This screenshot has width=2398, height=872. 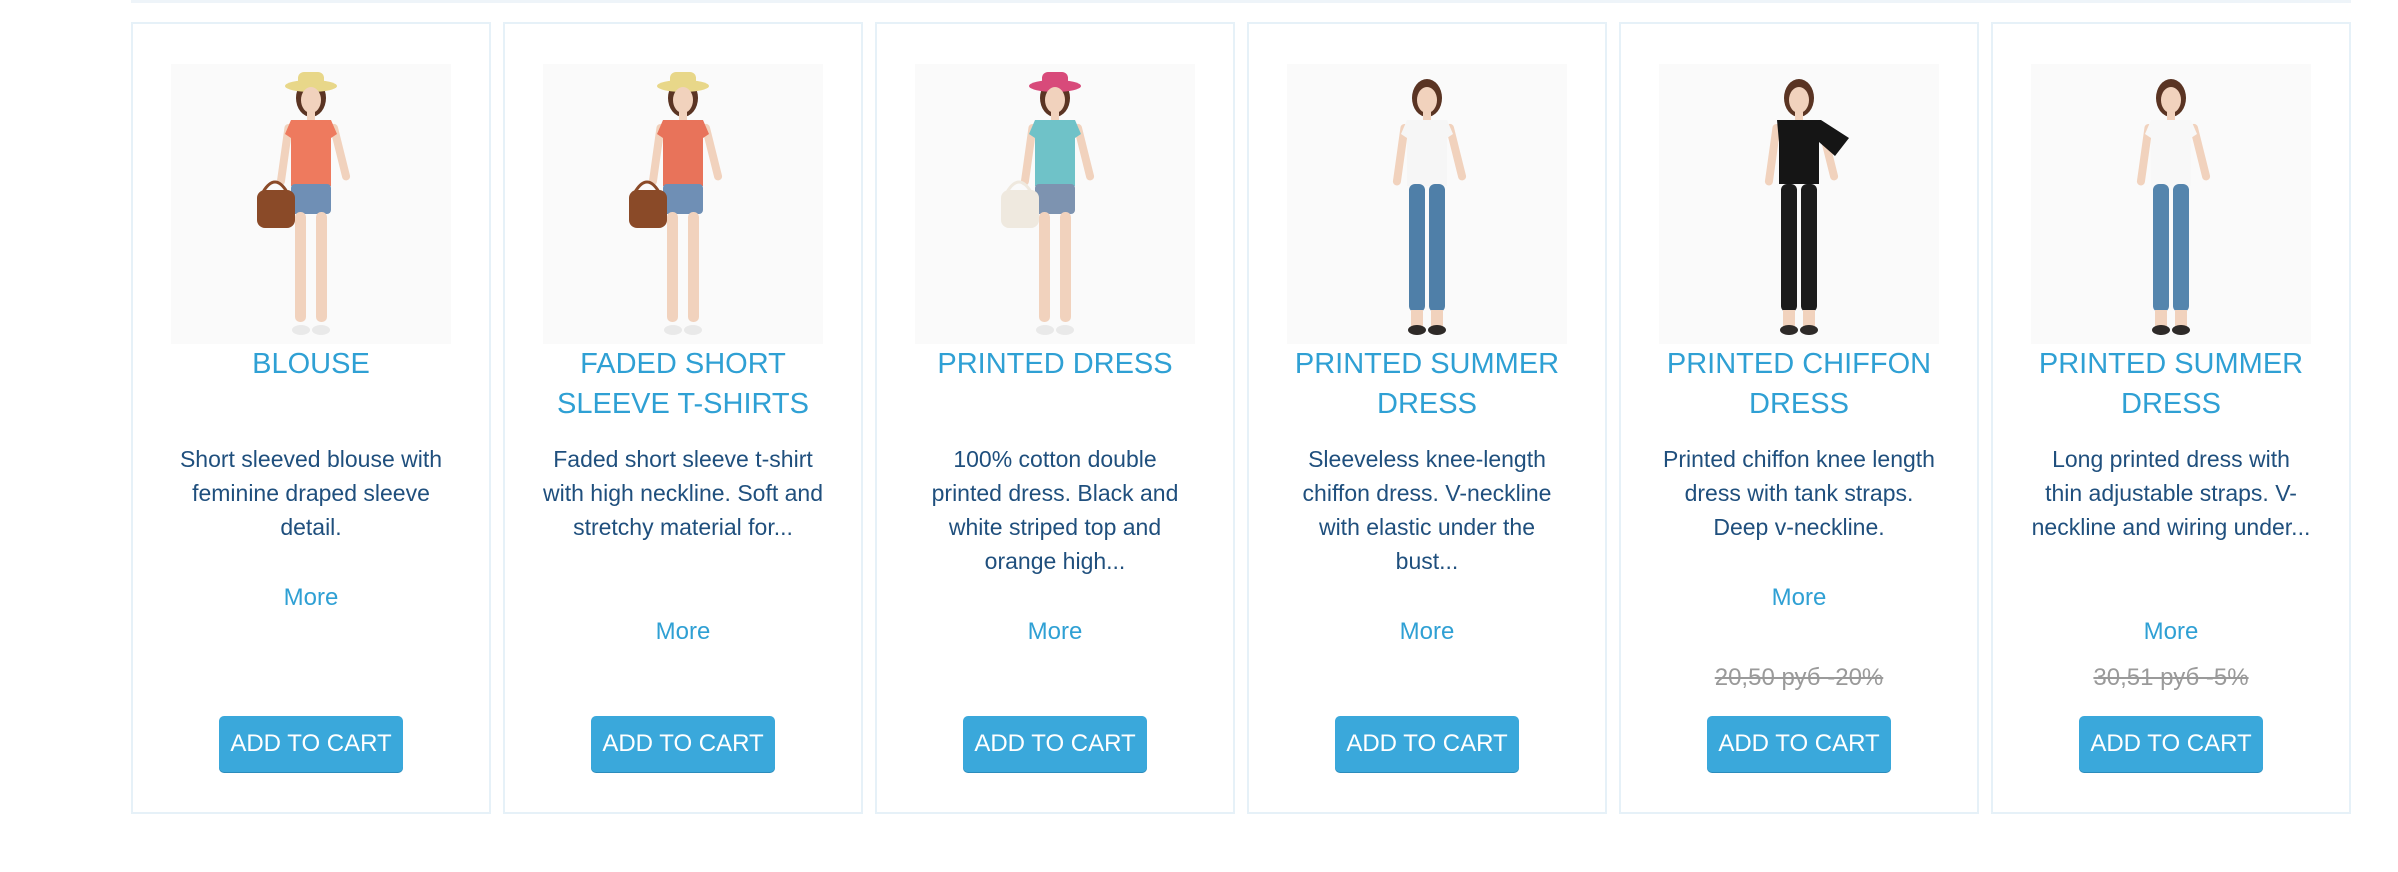 I want to click on product-name-link: BLOUSE, so click(x=311, y=364).